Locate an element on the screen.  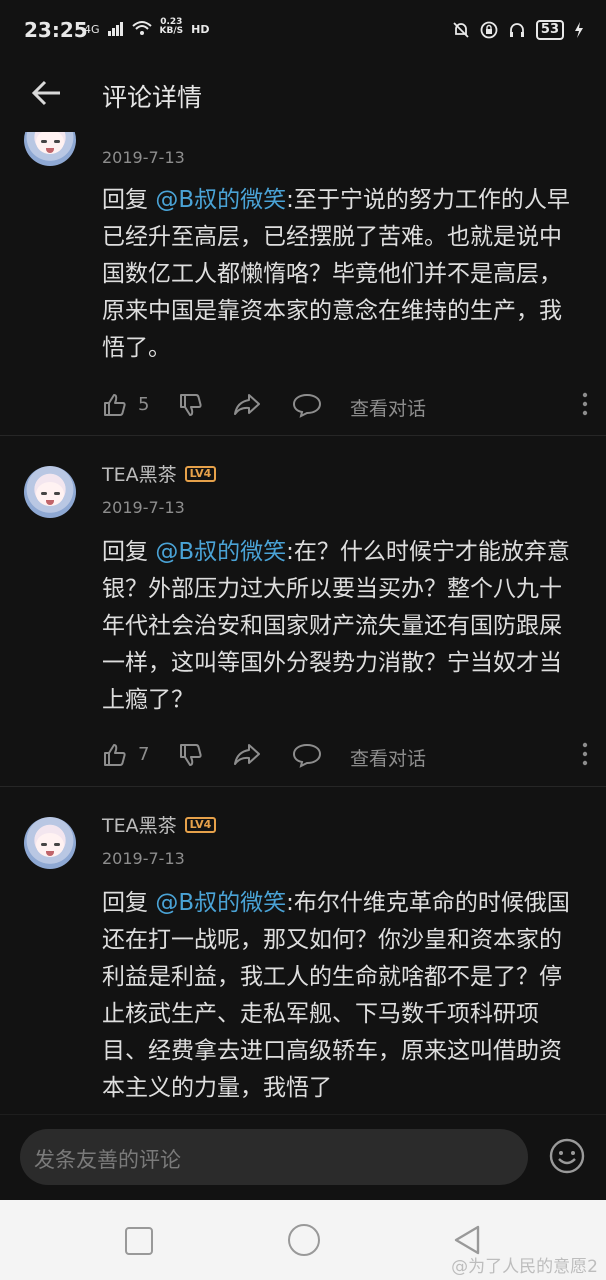
wifi-icon is located at coordinates (141, 28).